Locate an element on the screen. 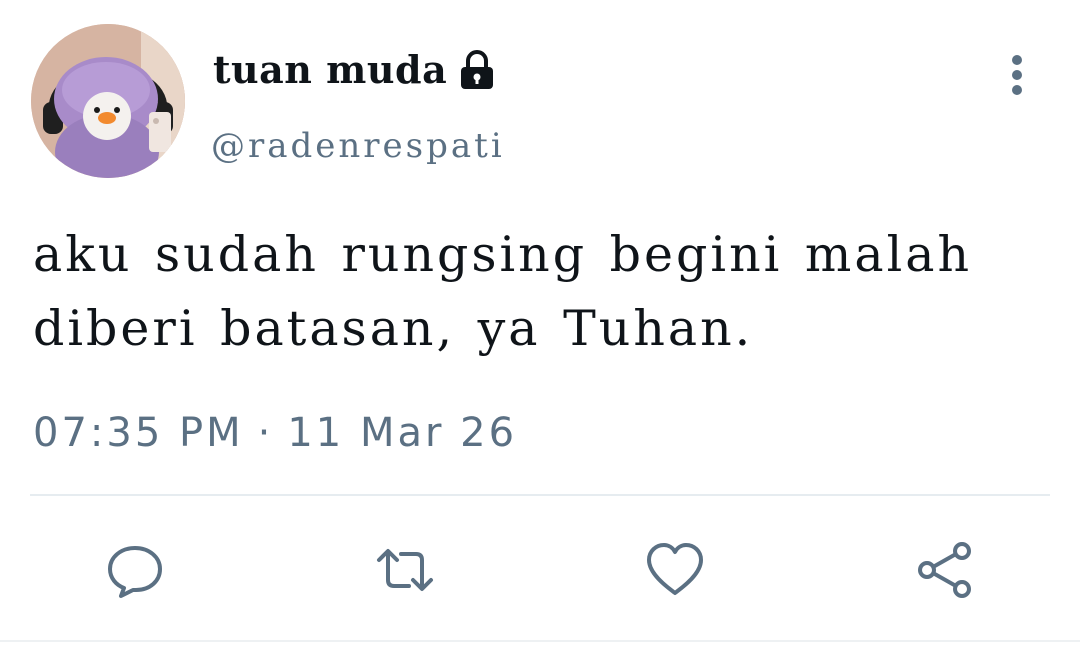 Image resolution: width=1080 pixels, height=660 pixels. avatar is located at coordinates (108, 101).